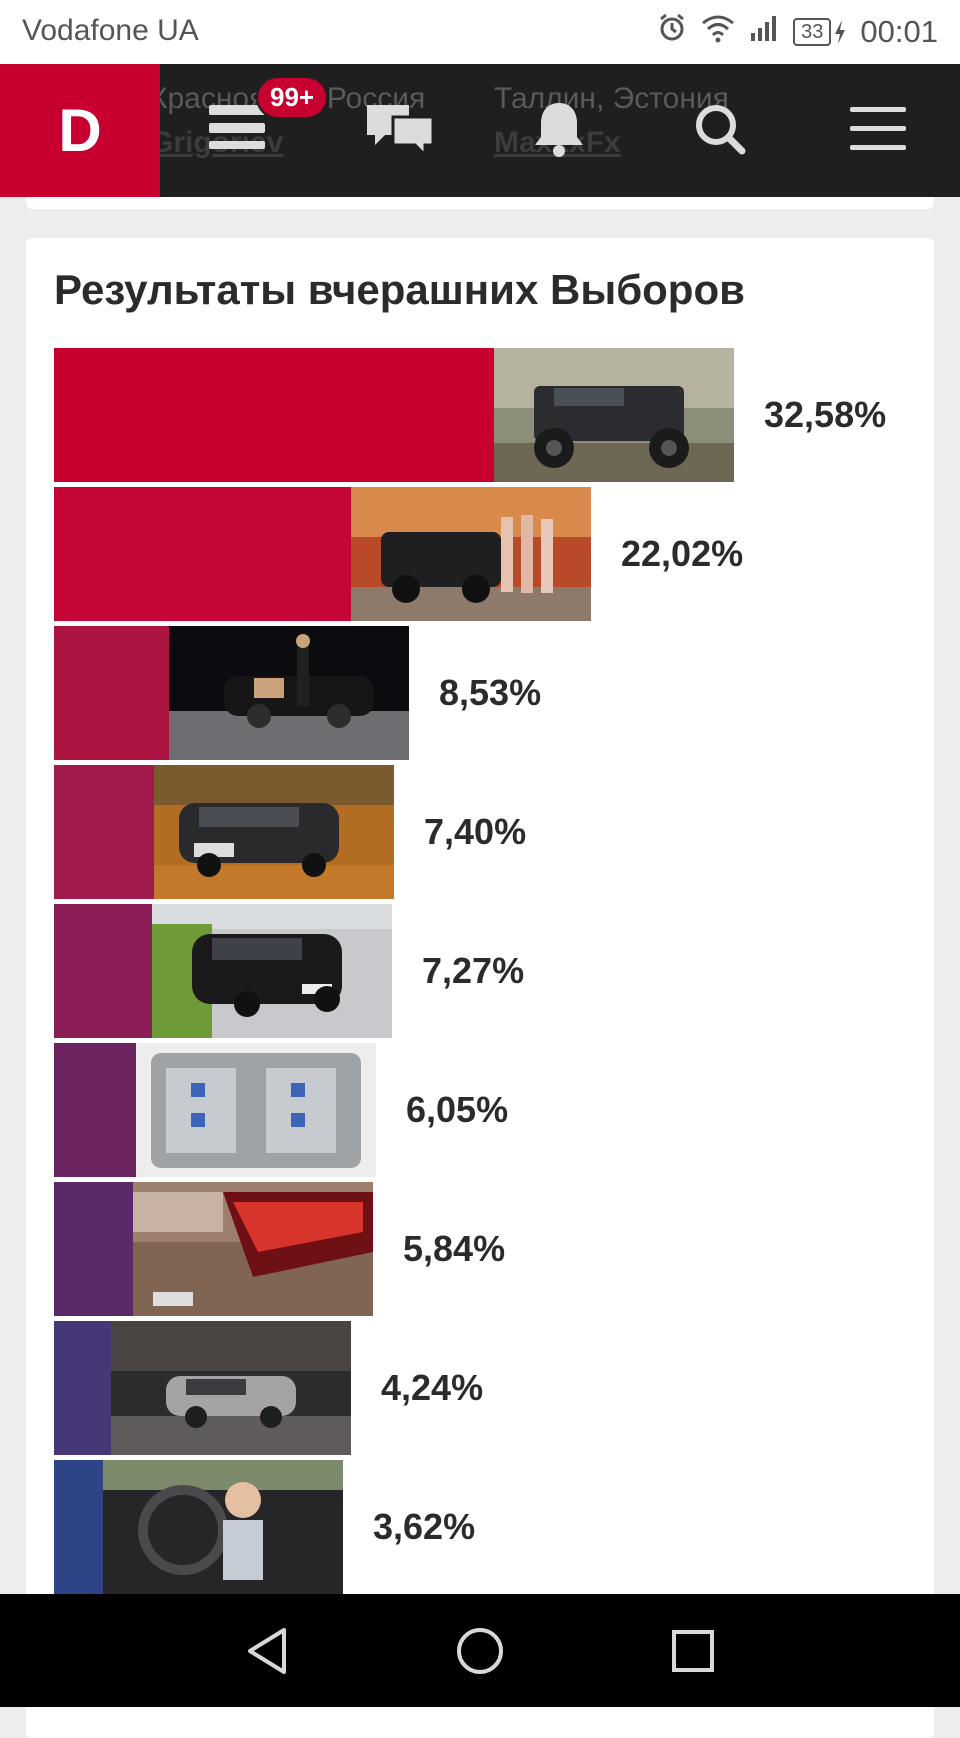 Image resolution: width=960 pixels, height=1738 pixels. Describe the element at coordinates (825, 414) in the screenshot. I see `result-percent: 32,58%` at that location.